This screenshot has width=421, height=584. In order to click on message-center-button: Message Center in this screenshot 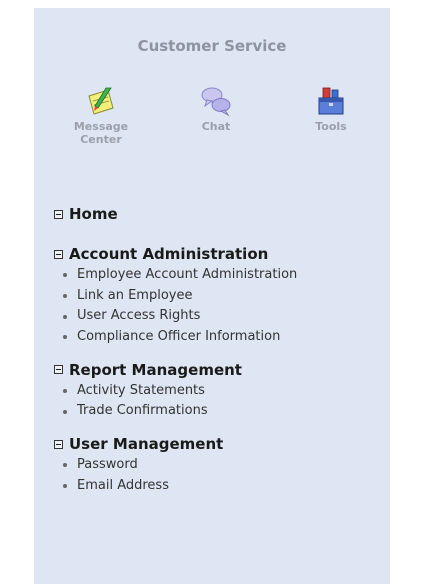, I will do `click(101, 115)`.